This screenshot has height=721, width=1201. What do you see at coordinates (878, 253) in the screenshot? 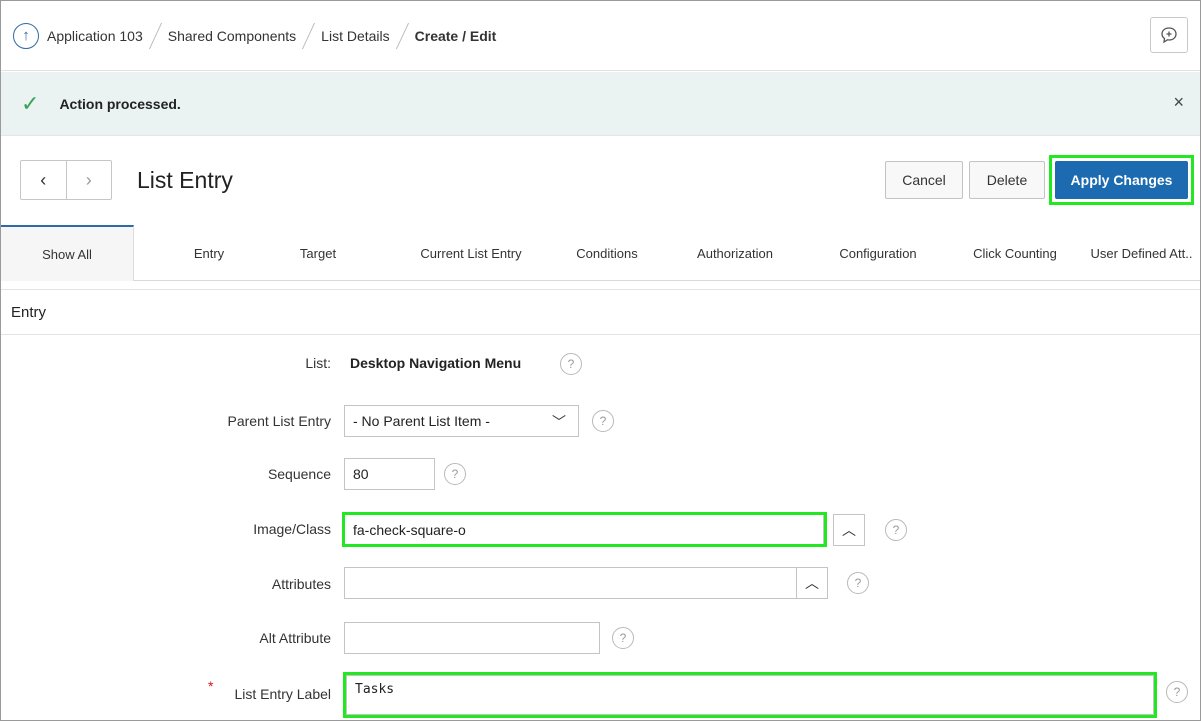
I see `tab-configuration: Configuration` at bounding box center [878, 253].